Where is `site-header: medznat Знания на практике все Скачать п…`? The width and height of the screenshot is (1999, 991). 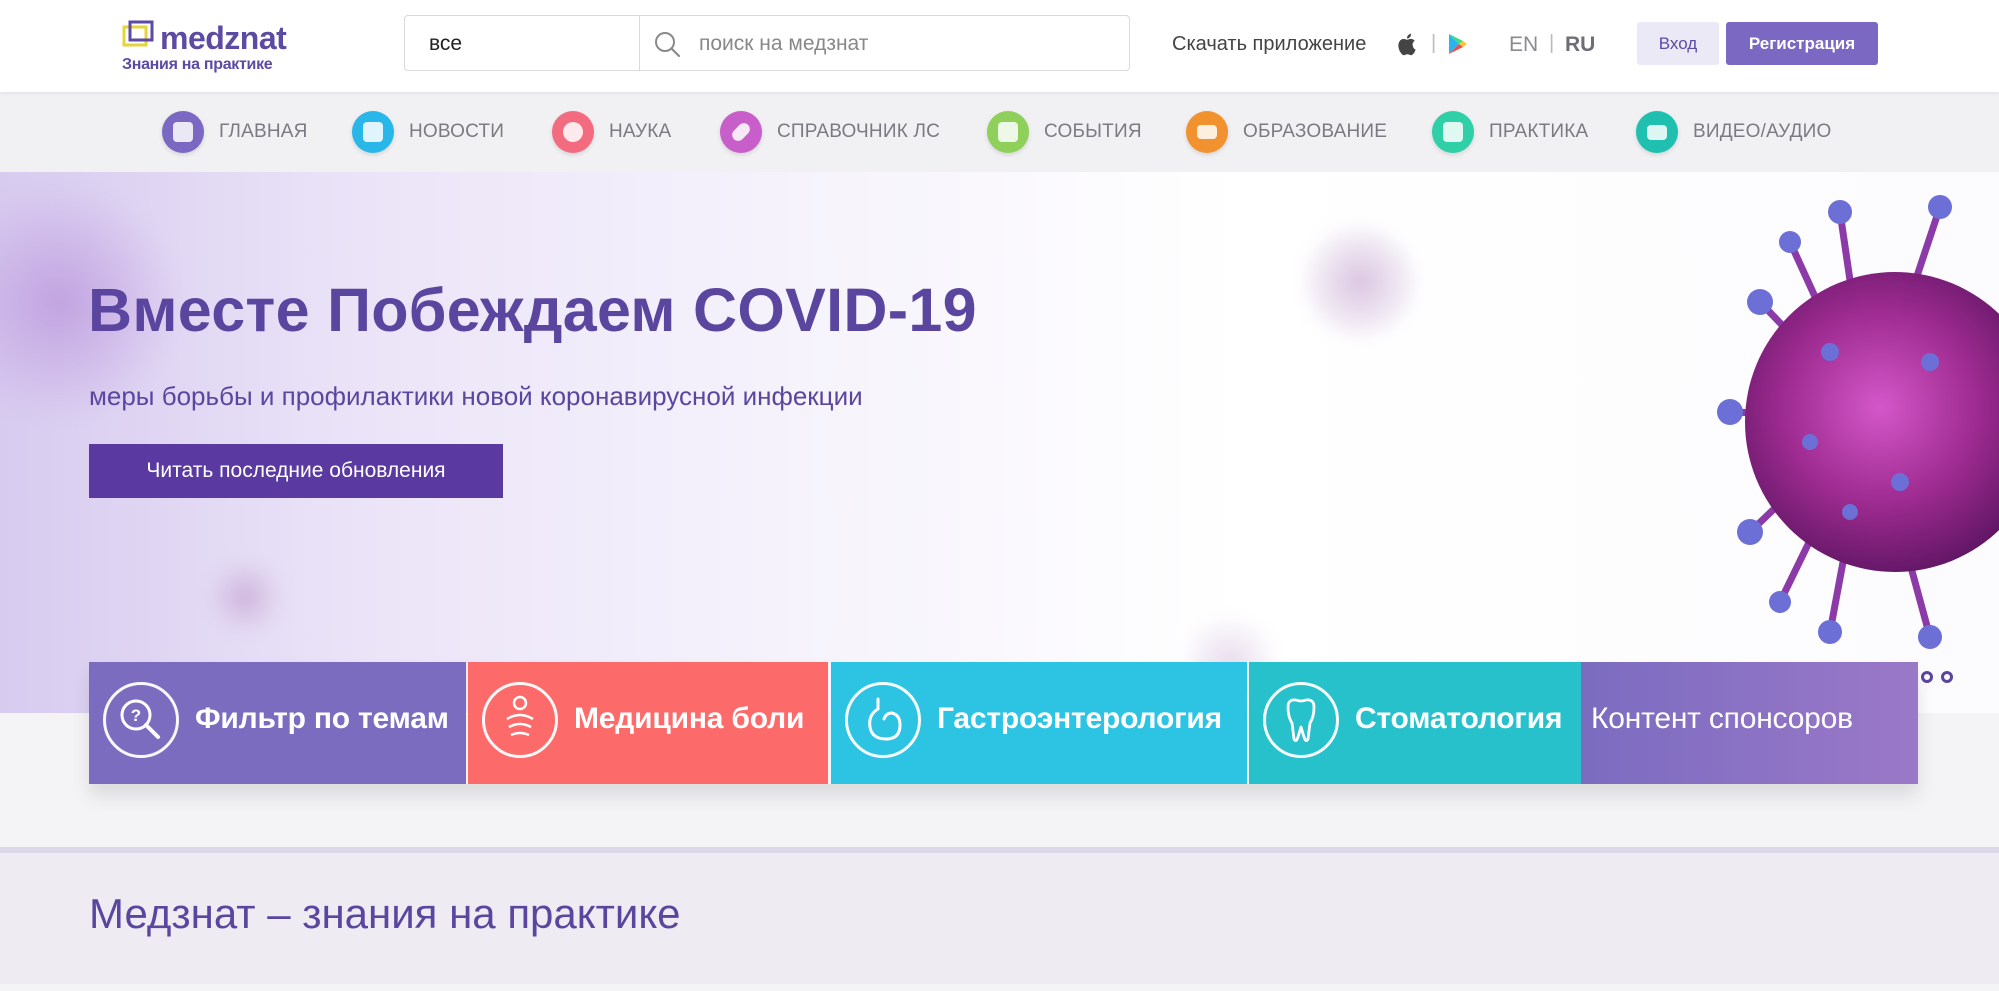
site-header: medznat Знания на практике все Скачать п… is located at coordinates (999, 46).